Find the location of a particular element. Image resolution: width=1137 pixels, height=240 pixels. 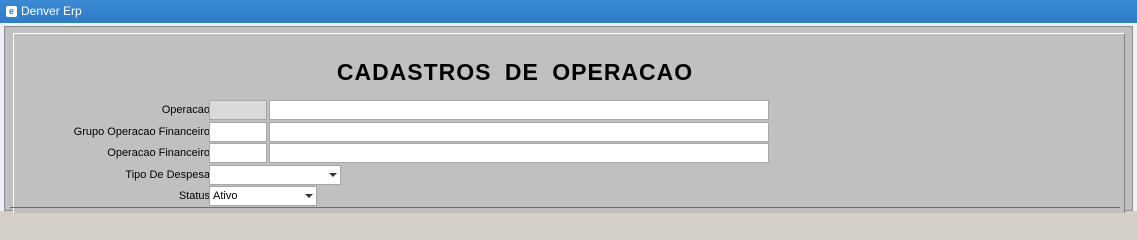

grupo-operacao-financeiro-label: Grupo Operacao Financeiro is located at coordinates (141, 132).